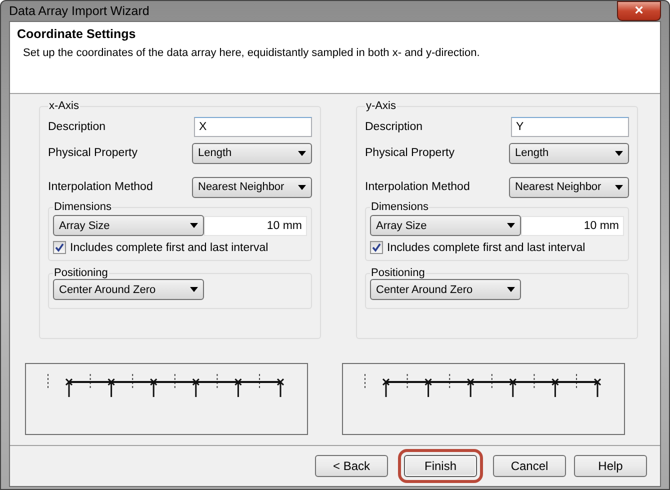  I want to click on group-title: y-Axis, so click(381, 106).